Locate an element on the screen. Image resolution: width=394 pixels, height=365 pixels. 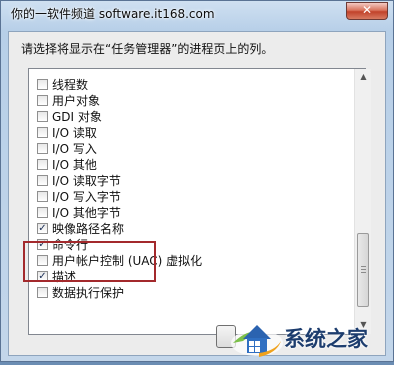
house-logo-icon is located at coordinates (257, 341).